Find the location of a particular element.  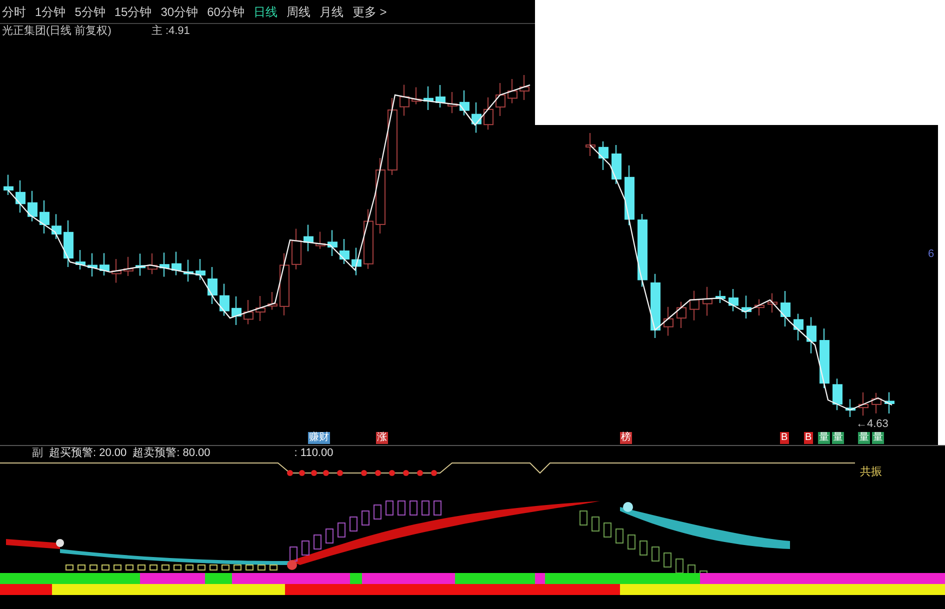

last-price-label: ←4.63 is located at coordinates (872, 424).